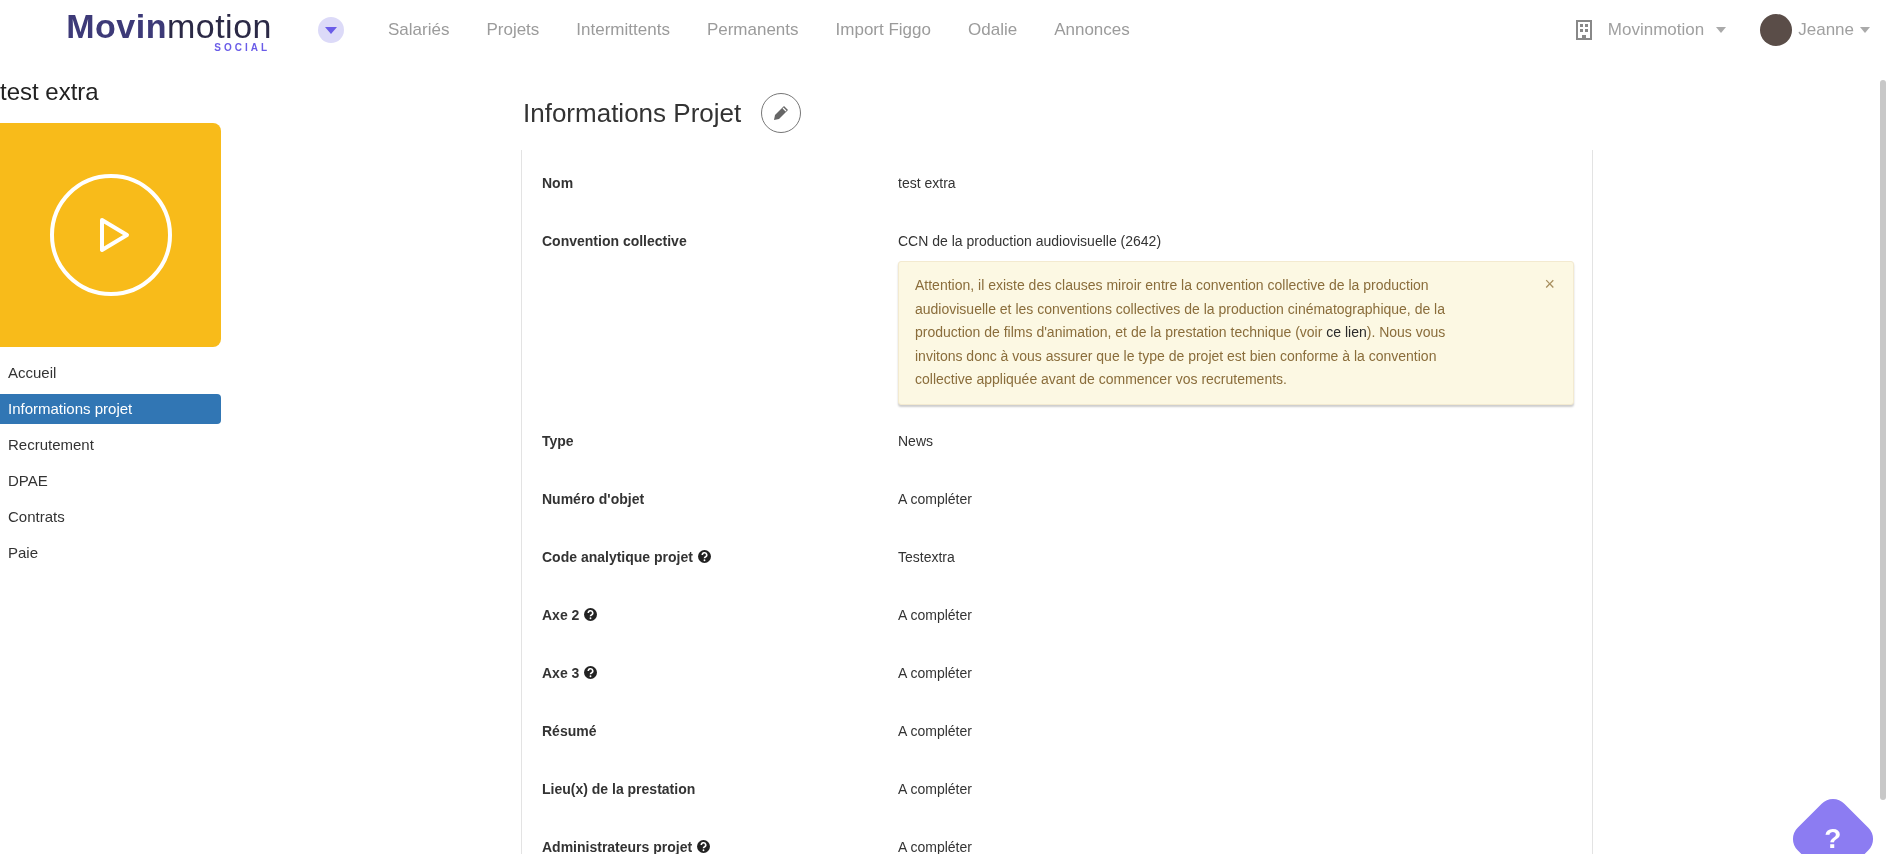  I want to click on nav-link: Import Figgo, so click(883, 30).